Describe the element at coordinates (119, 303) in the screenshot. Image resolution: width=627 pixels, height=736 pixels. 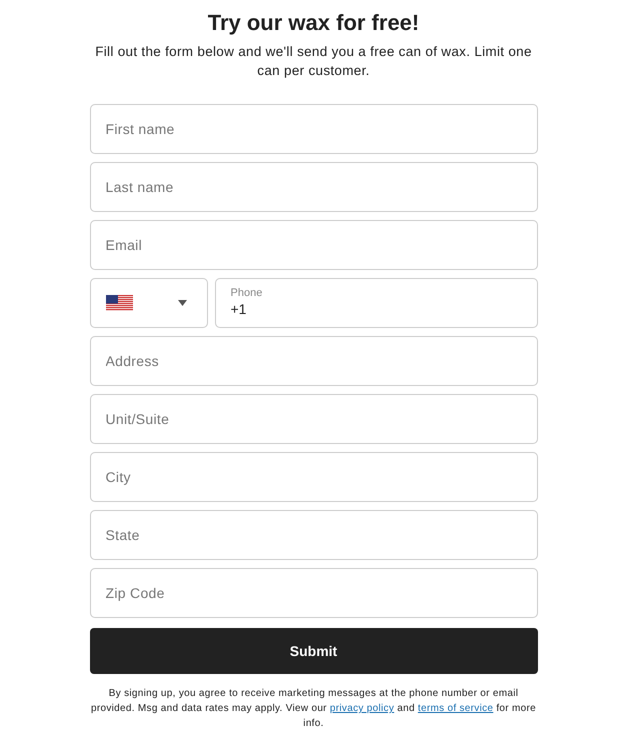
I see `flag-icon` at that location.